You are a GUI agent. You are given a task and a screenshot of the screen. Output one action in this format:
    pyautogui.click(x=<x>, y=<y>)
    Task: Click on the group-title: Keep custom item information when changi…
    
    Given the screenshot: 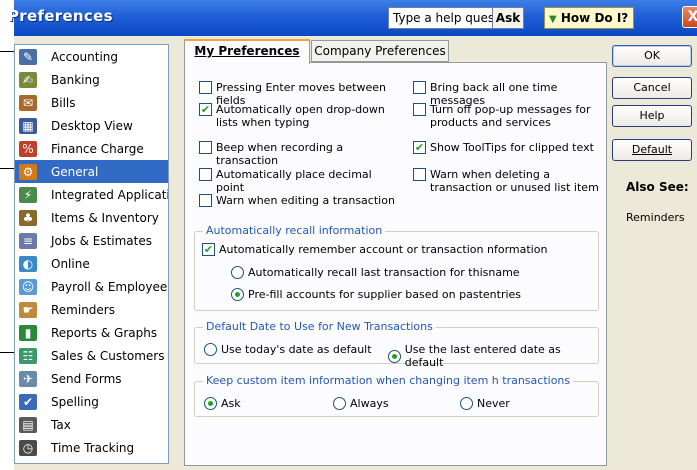 What is the action you would take?
    pyautogui.click(x=388, y=380)
    